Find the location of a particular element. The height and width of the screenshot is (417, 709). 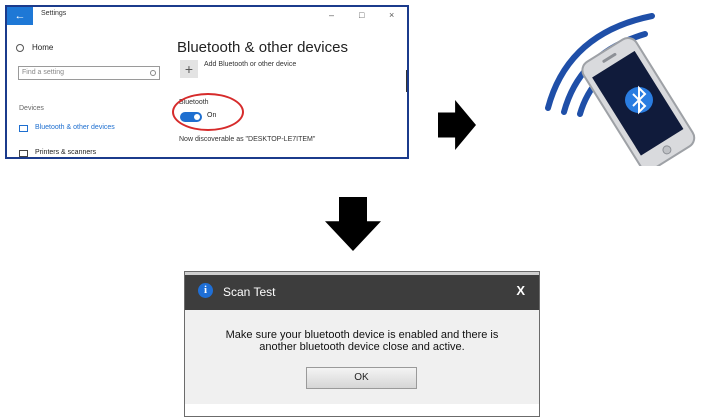

dialog-titlebar: i Scan Test X is located at coordinates (362, 291).